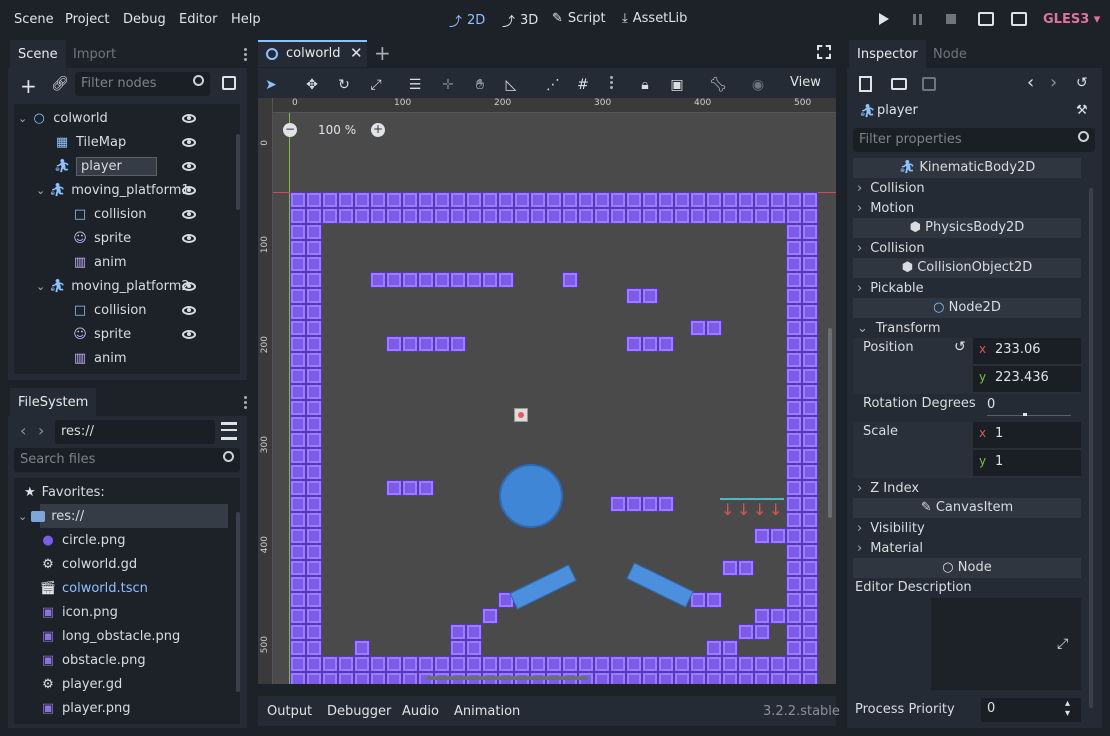 The width and height of the screenshot is (1110, 736). What do you see at coordinates (38, 54) in the screenshot?
I see `tab-scene: Scene` at bounding box center [38, 54].